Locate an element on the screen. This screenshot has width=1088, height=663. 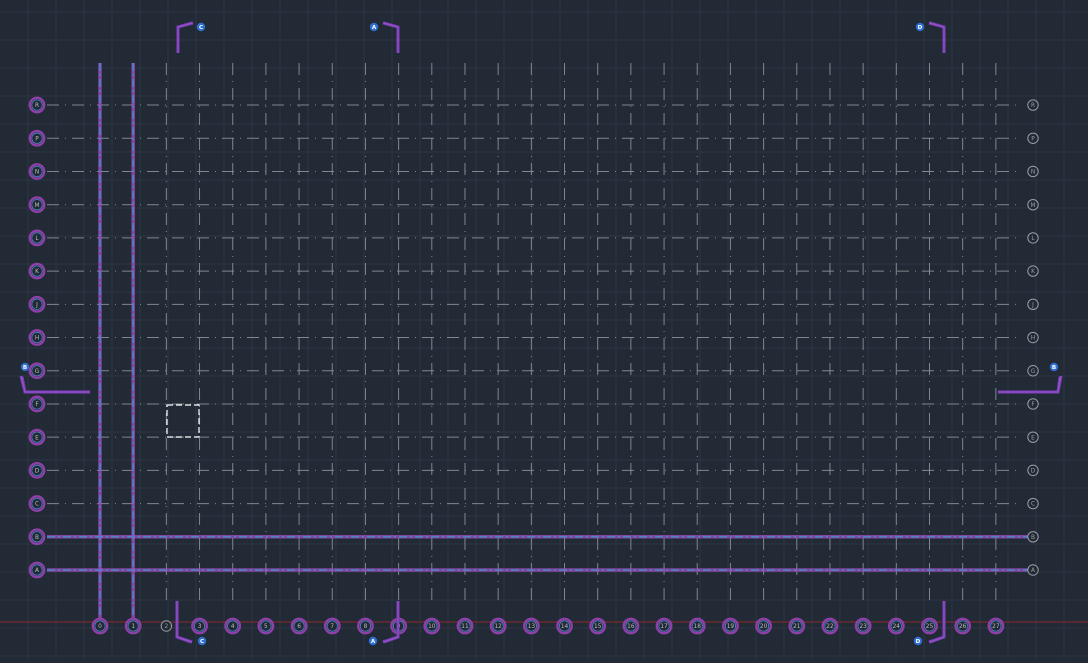
col-bubble-3-label: 3 is located at coordinates (200, 627).